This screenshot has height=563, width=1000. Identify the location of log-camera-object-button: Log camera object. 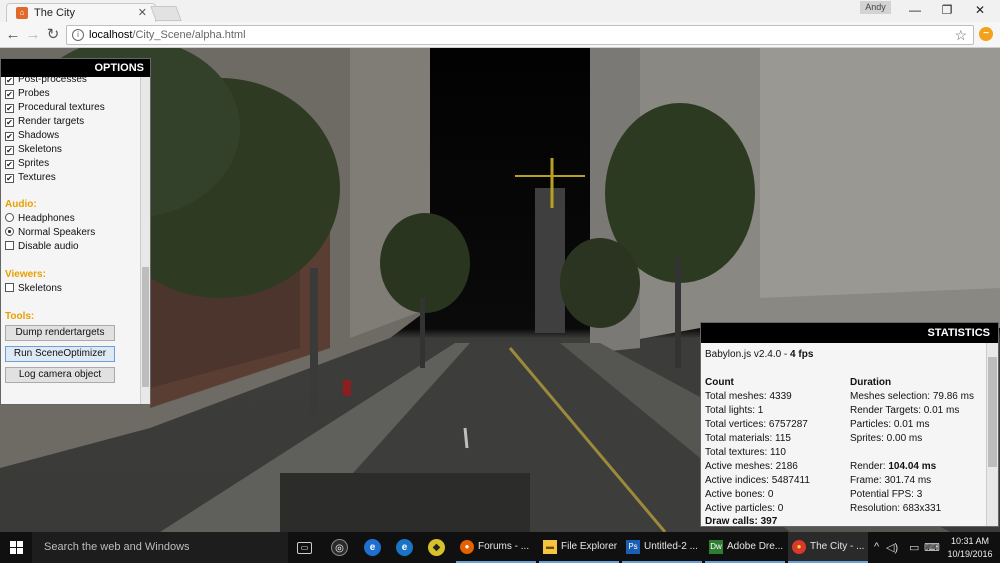
(60, 375).